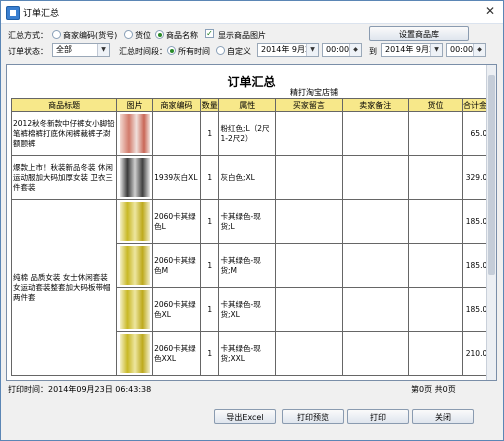  I want to click on radio-custom, so click(220, 50).